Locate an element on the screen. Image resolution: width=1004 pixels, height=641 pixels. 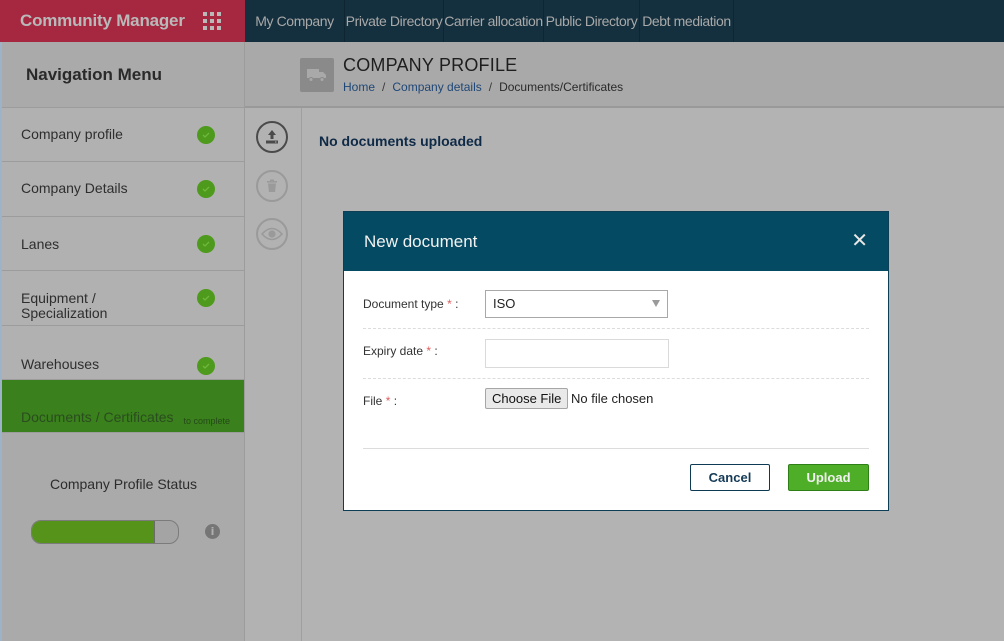
sidebar-item-label: Company Details is located at coordinates (74, 188).